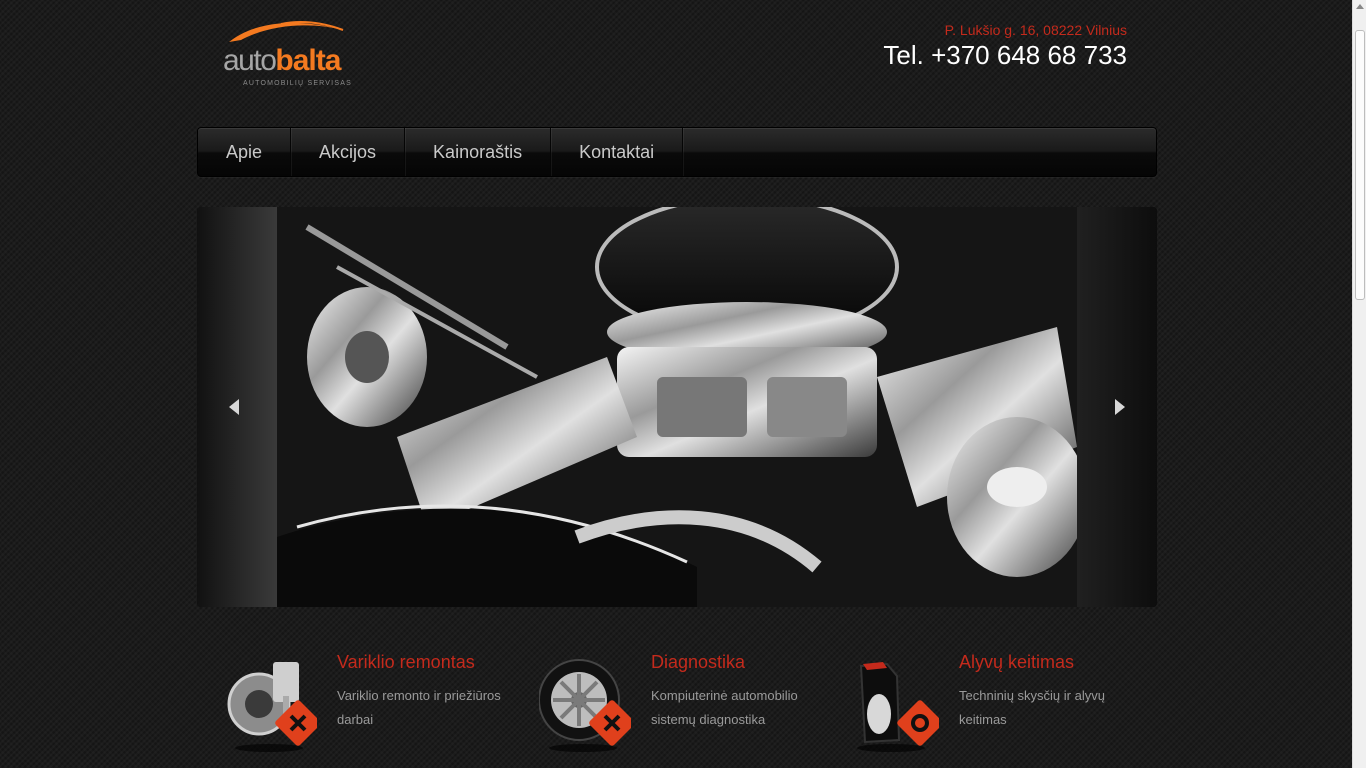  What do you see at coordinates (898, 707) in the screenshot?
I see `oil-can-icon` at bounding box center [898, 707].